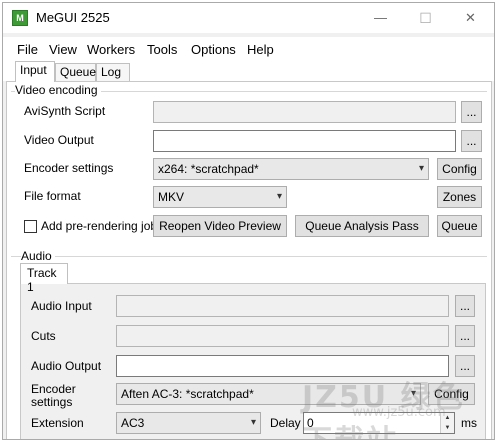 This screenshot has height=442, width=501. Describe the element at coordinates (304, 141) in the screenshot. I see `video-output-field` at that location.